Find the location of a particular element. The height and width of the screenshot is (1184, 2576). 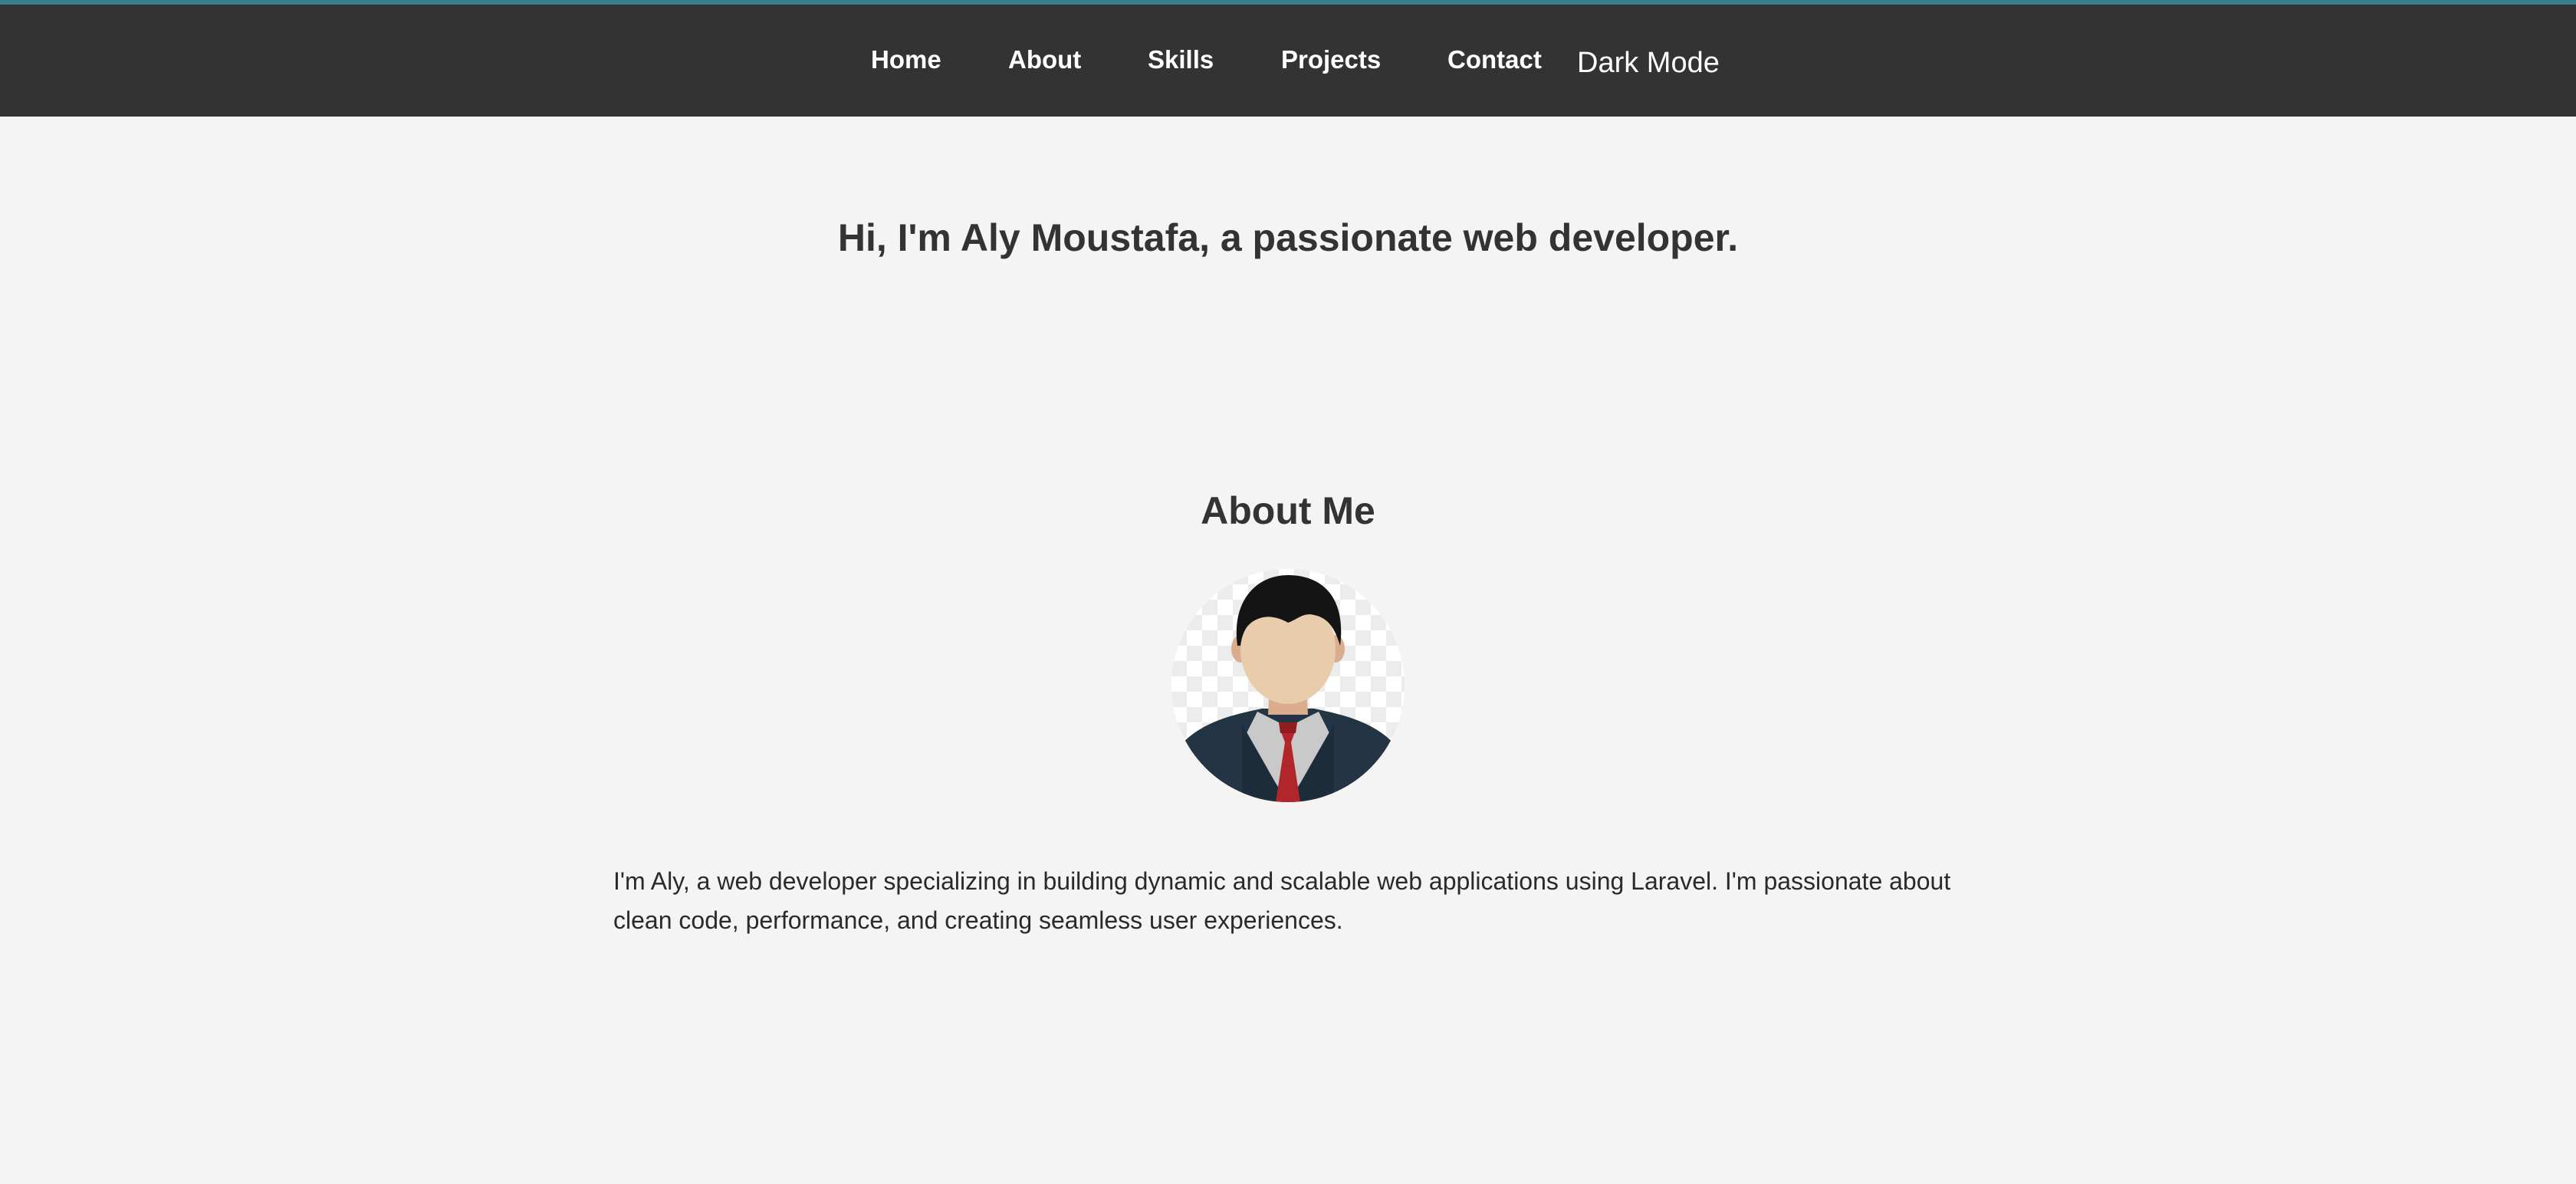

person-avatar-icon is located at coordinates (1288, 685).